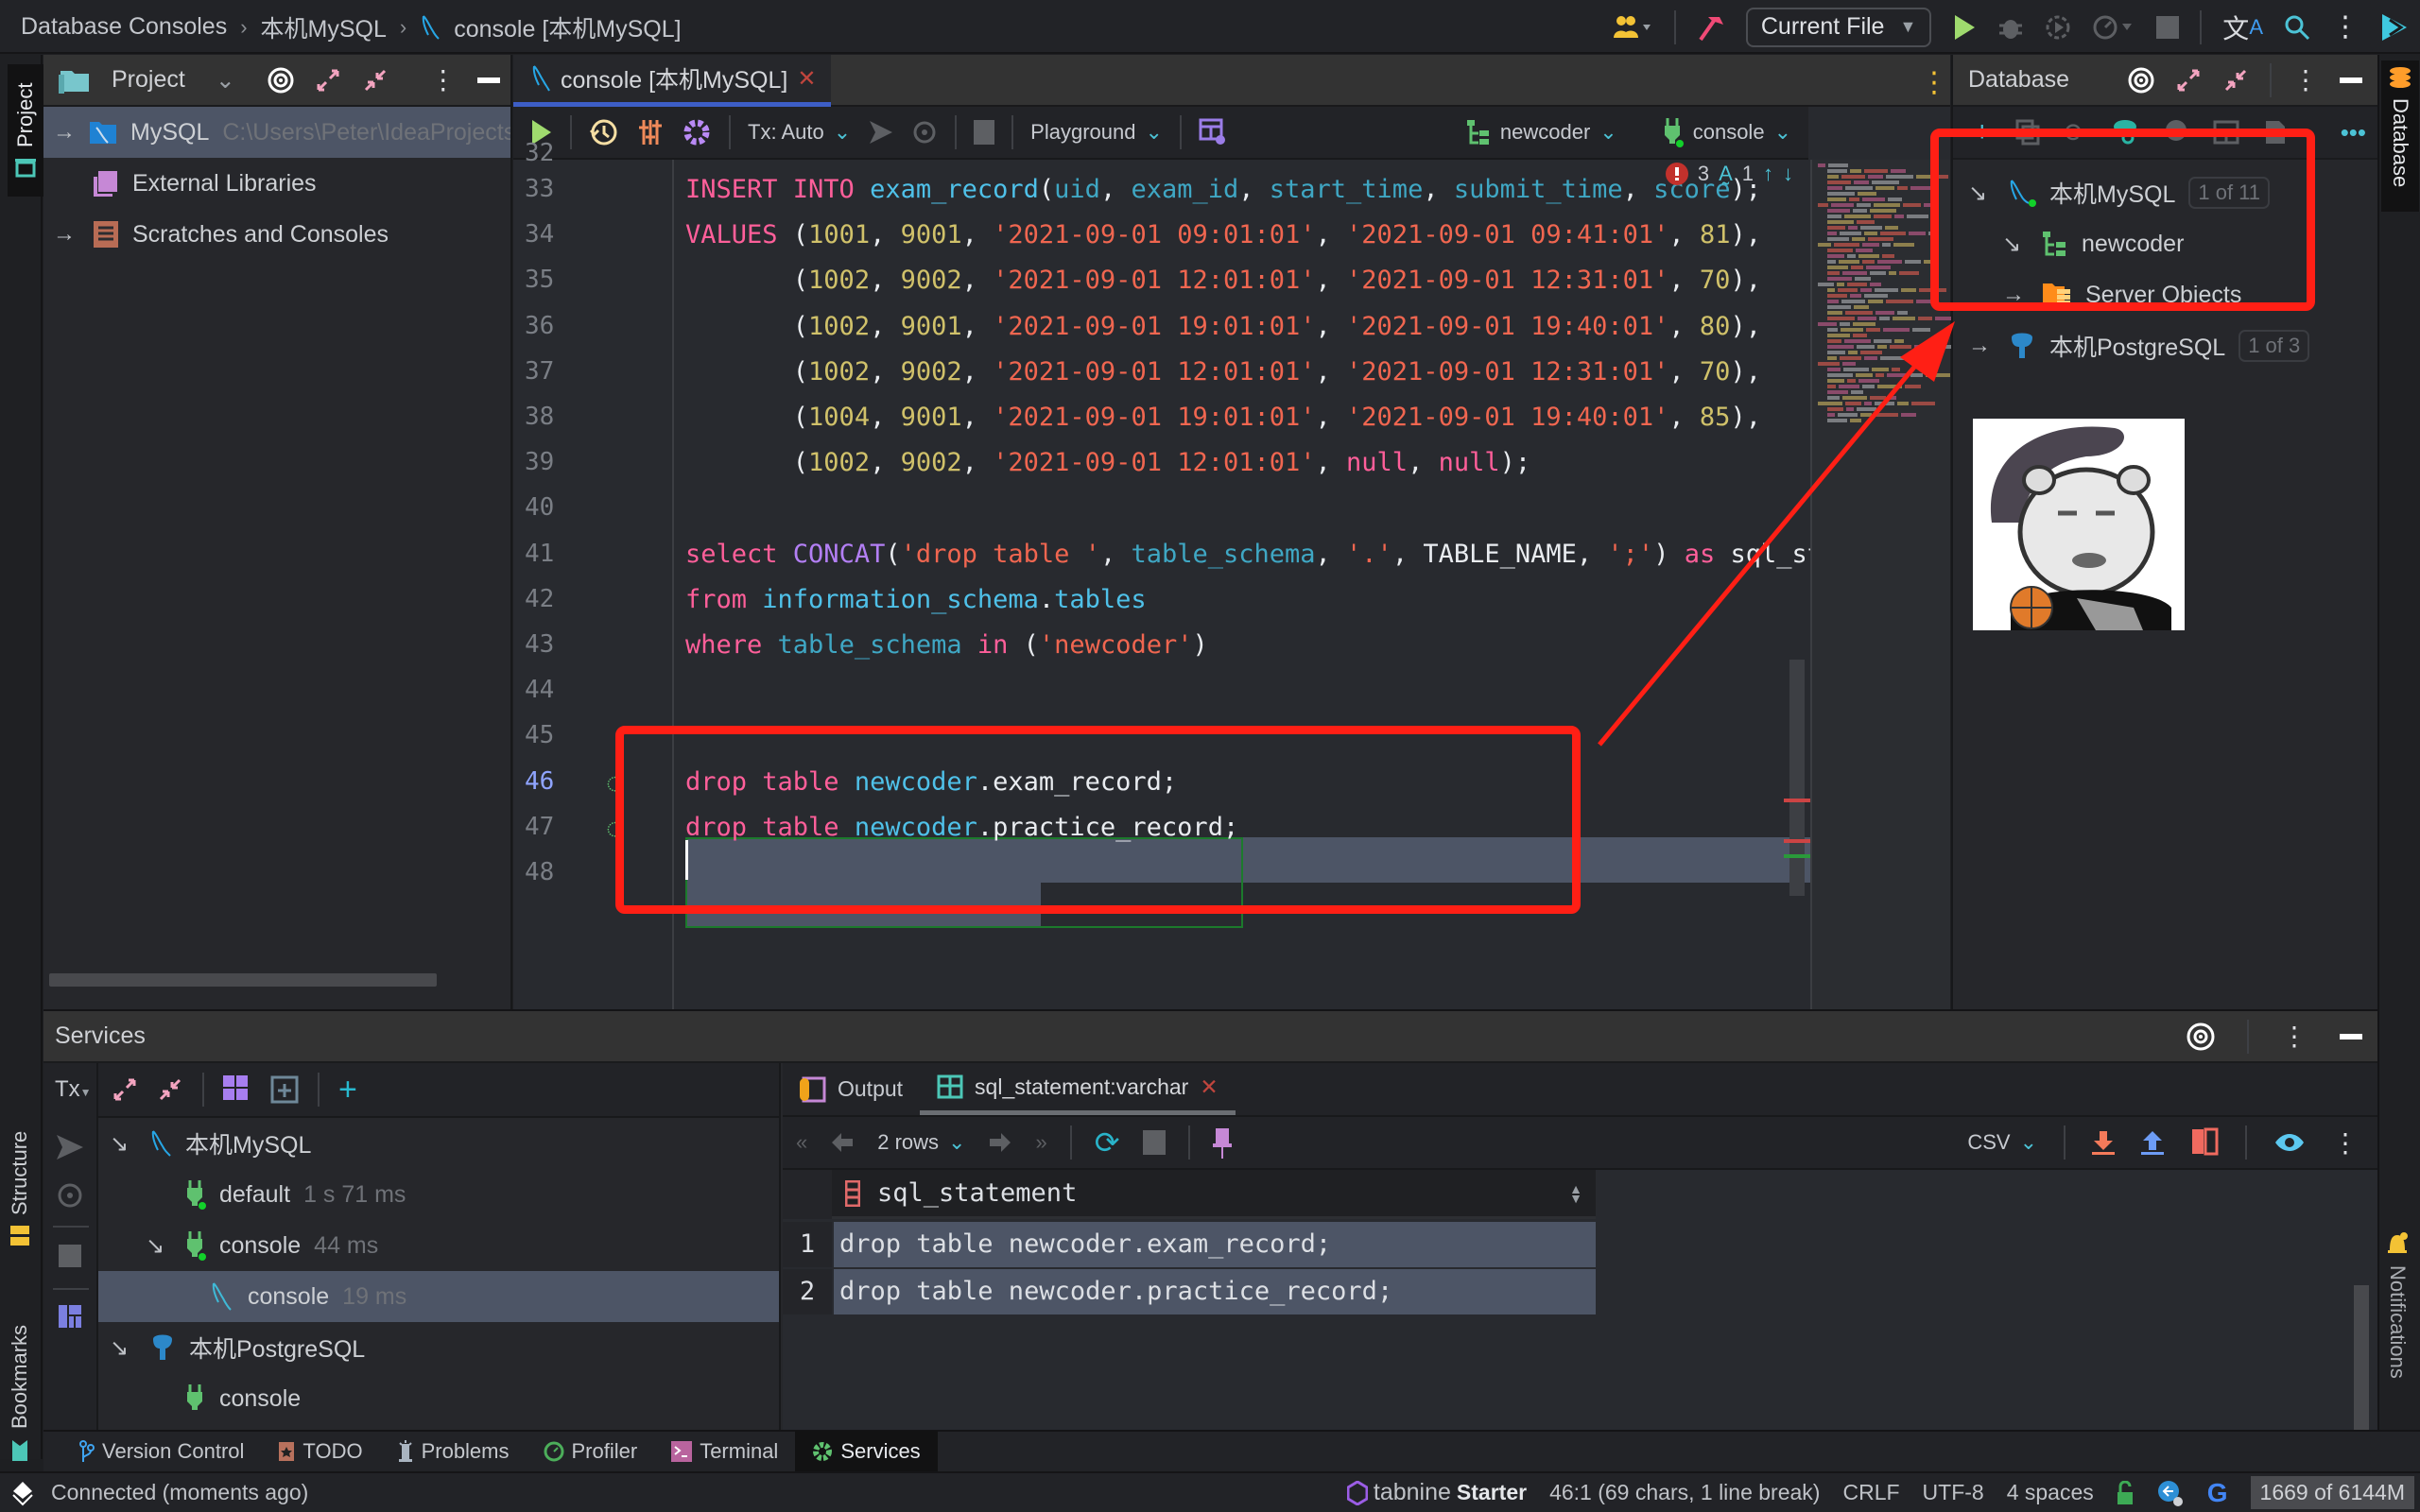 The image size is (2420, 1512). What do you see at coordinates (568, 27) in the screenshot?
I see `breadcrumb-item: console [本机MySQL]` at bounding box center [568, 27].